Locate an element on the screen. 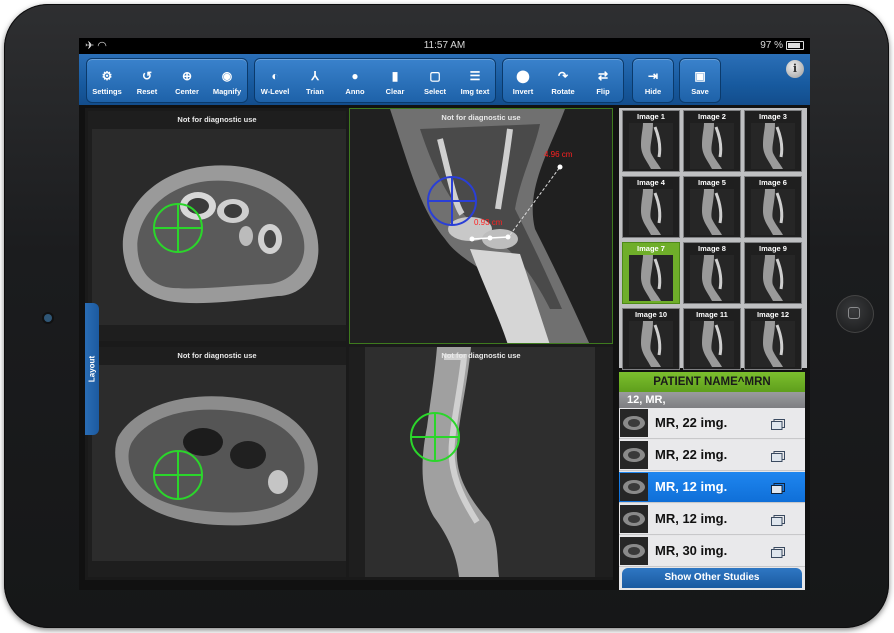  thumbnail-item: Image 11 is located at coordinates (712, 339).